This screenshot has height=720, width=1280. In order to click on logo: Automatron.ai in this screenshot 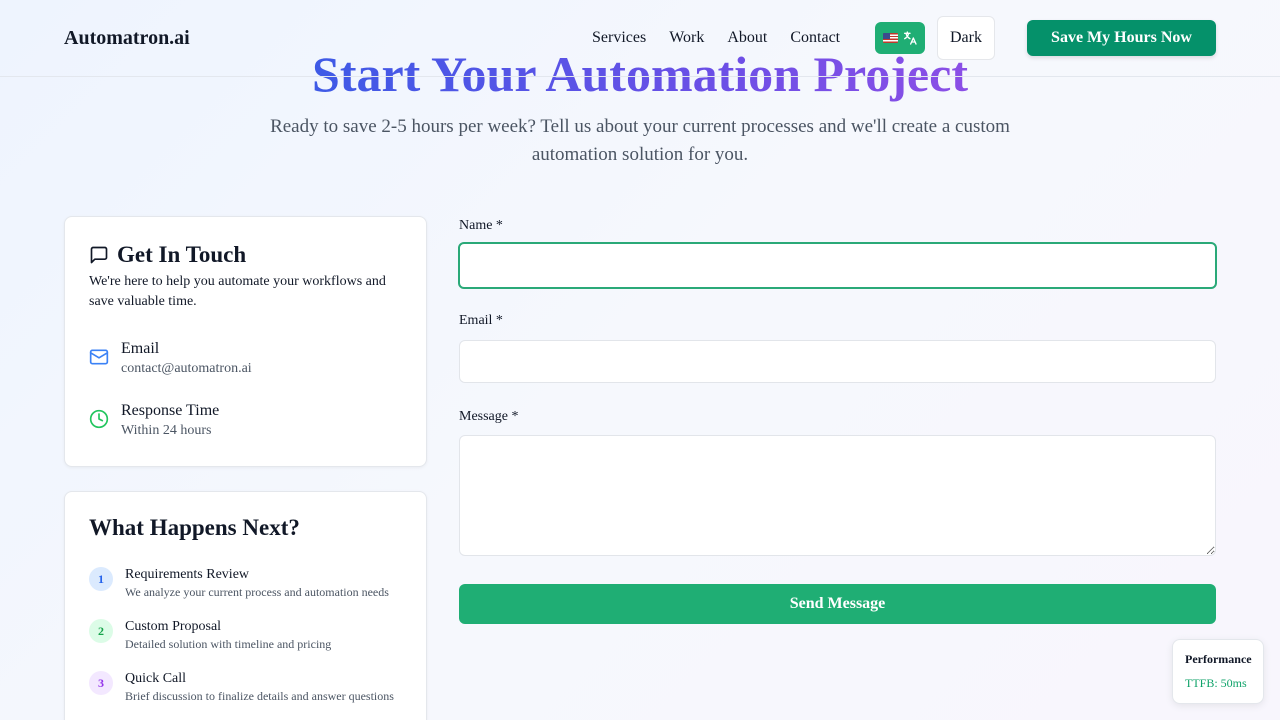, I will do `click(127, 38)`.